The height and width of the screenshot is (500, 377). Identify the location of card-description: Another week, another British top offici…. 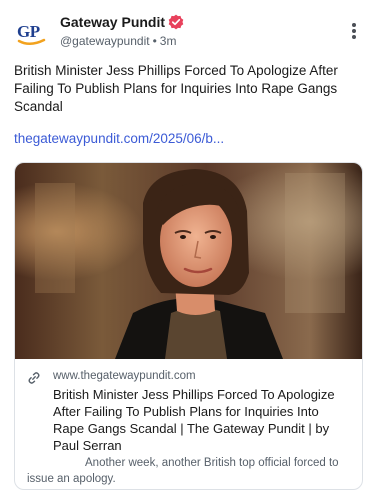
(183, 471).